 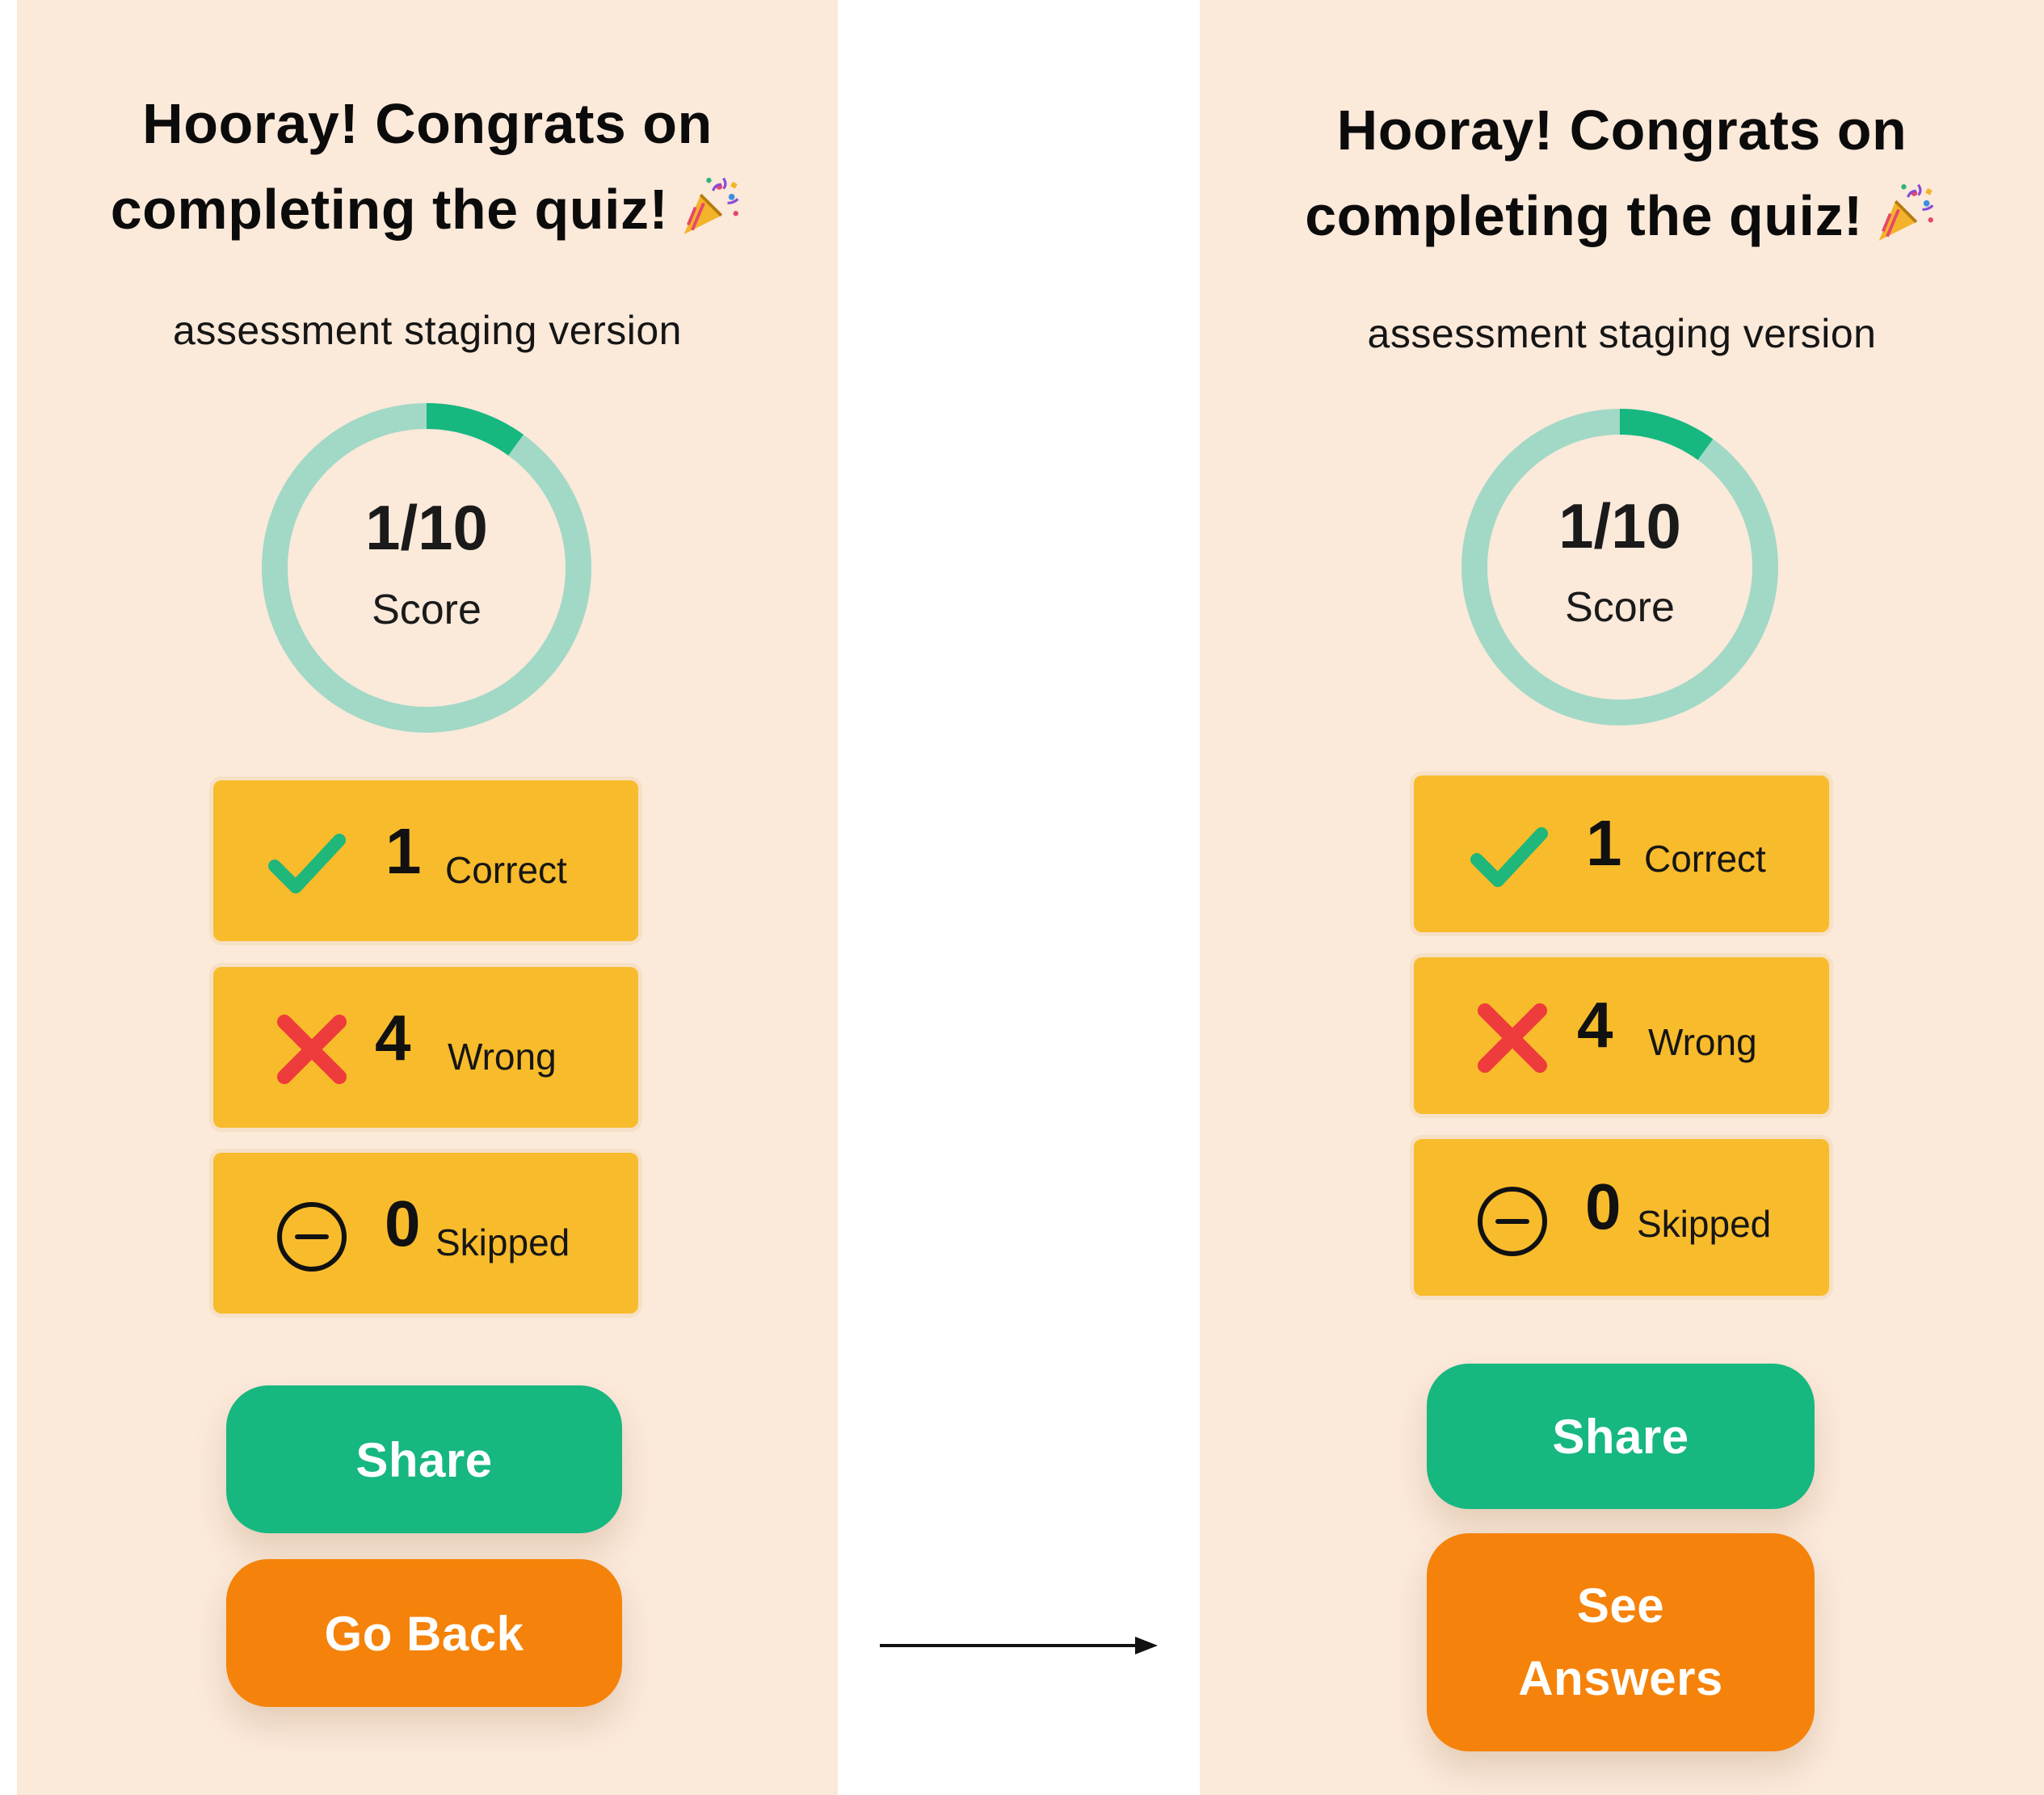 What do you see at coordinates (1620, 1678) in the screenshot?
I see `see-answers-line-2: Answers` at bounding box center [1620, 1678].